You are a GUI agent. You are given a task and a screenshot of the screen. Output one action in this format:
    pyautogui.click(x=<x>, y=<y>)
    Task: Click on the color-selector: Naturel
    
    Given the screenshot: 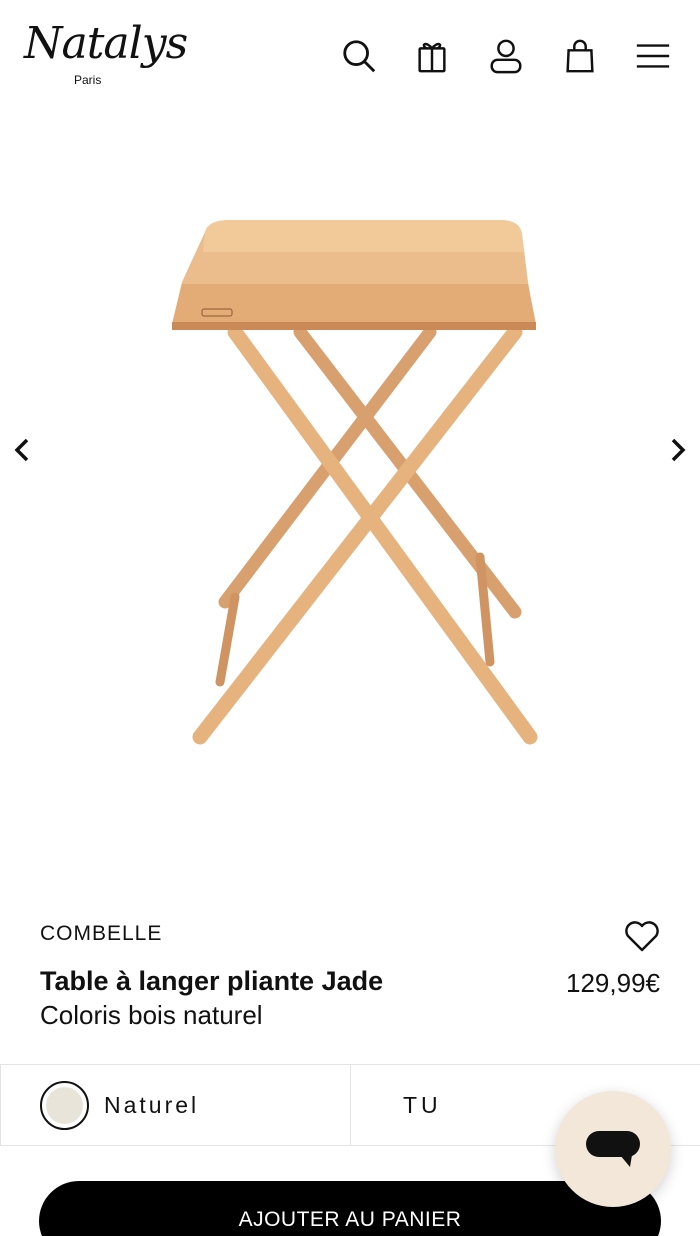 What is the action you would take?
    pyautogui.click(x=175, y=1105)
    